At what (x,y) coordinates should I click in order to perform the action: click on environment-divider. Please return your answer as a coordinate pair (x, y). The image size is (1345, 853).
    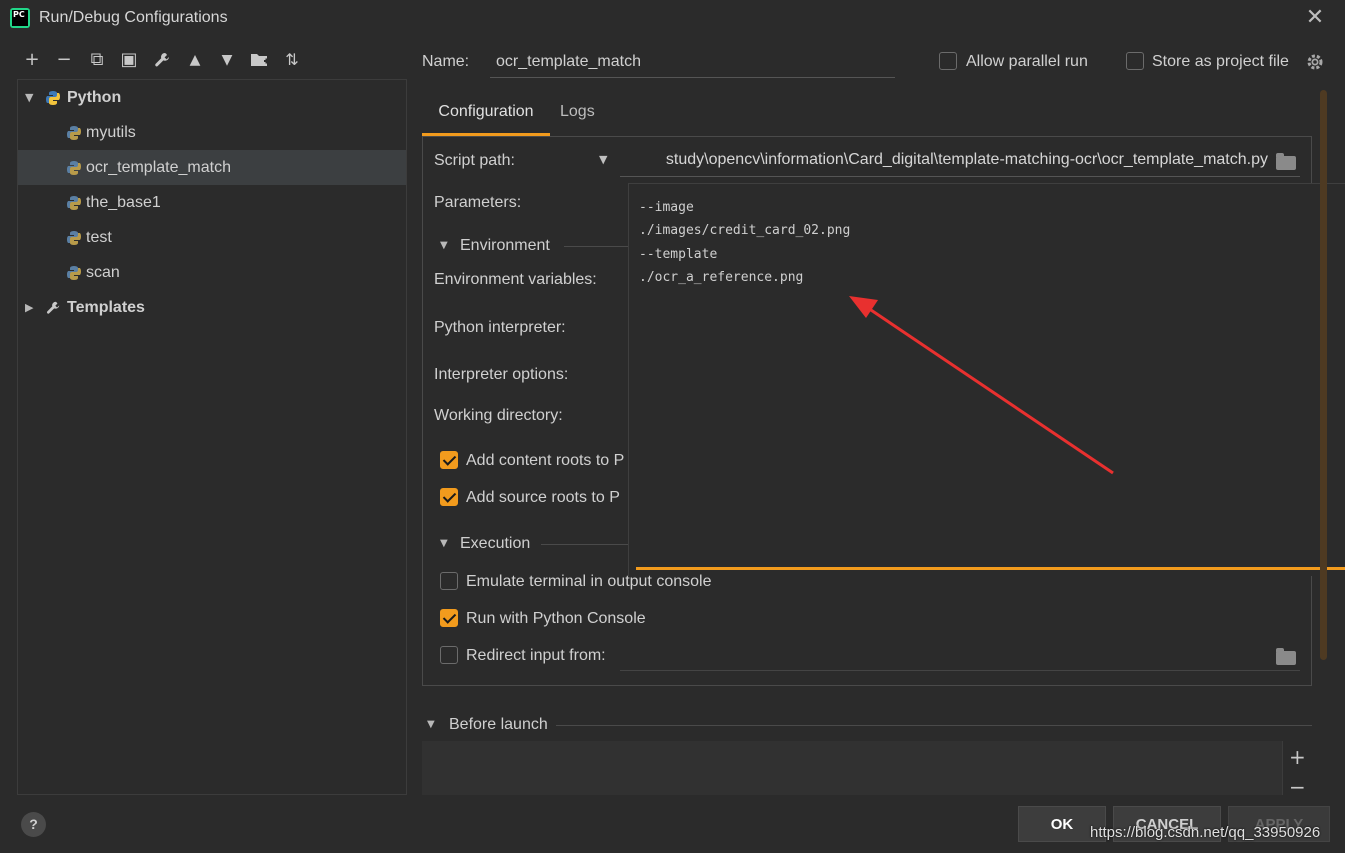
    Looking at the image, I should click on (597, 246).